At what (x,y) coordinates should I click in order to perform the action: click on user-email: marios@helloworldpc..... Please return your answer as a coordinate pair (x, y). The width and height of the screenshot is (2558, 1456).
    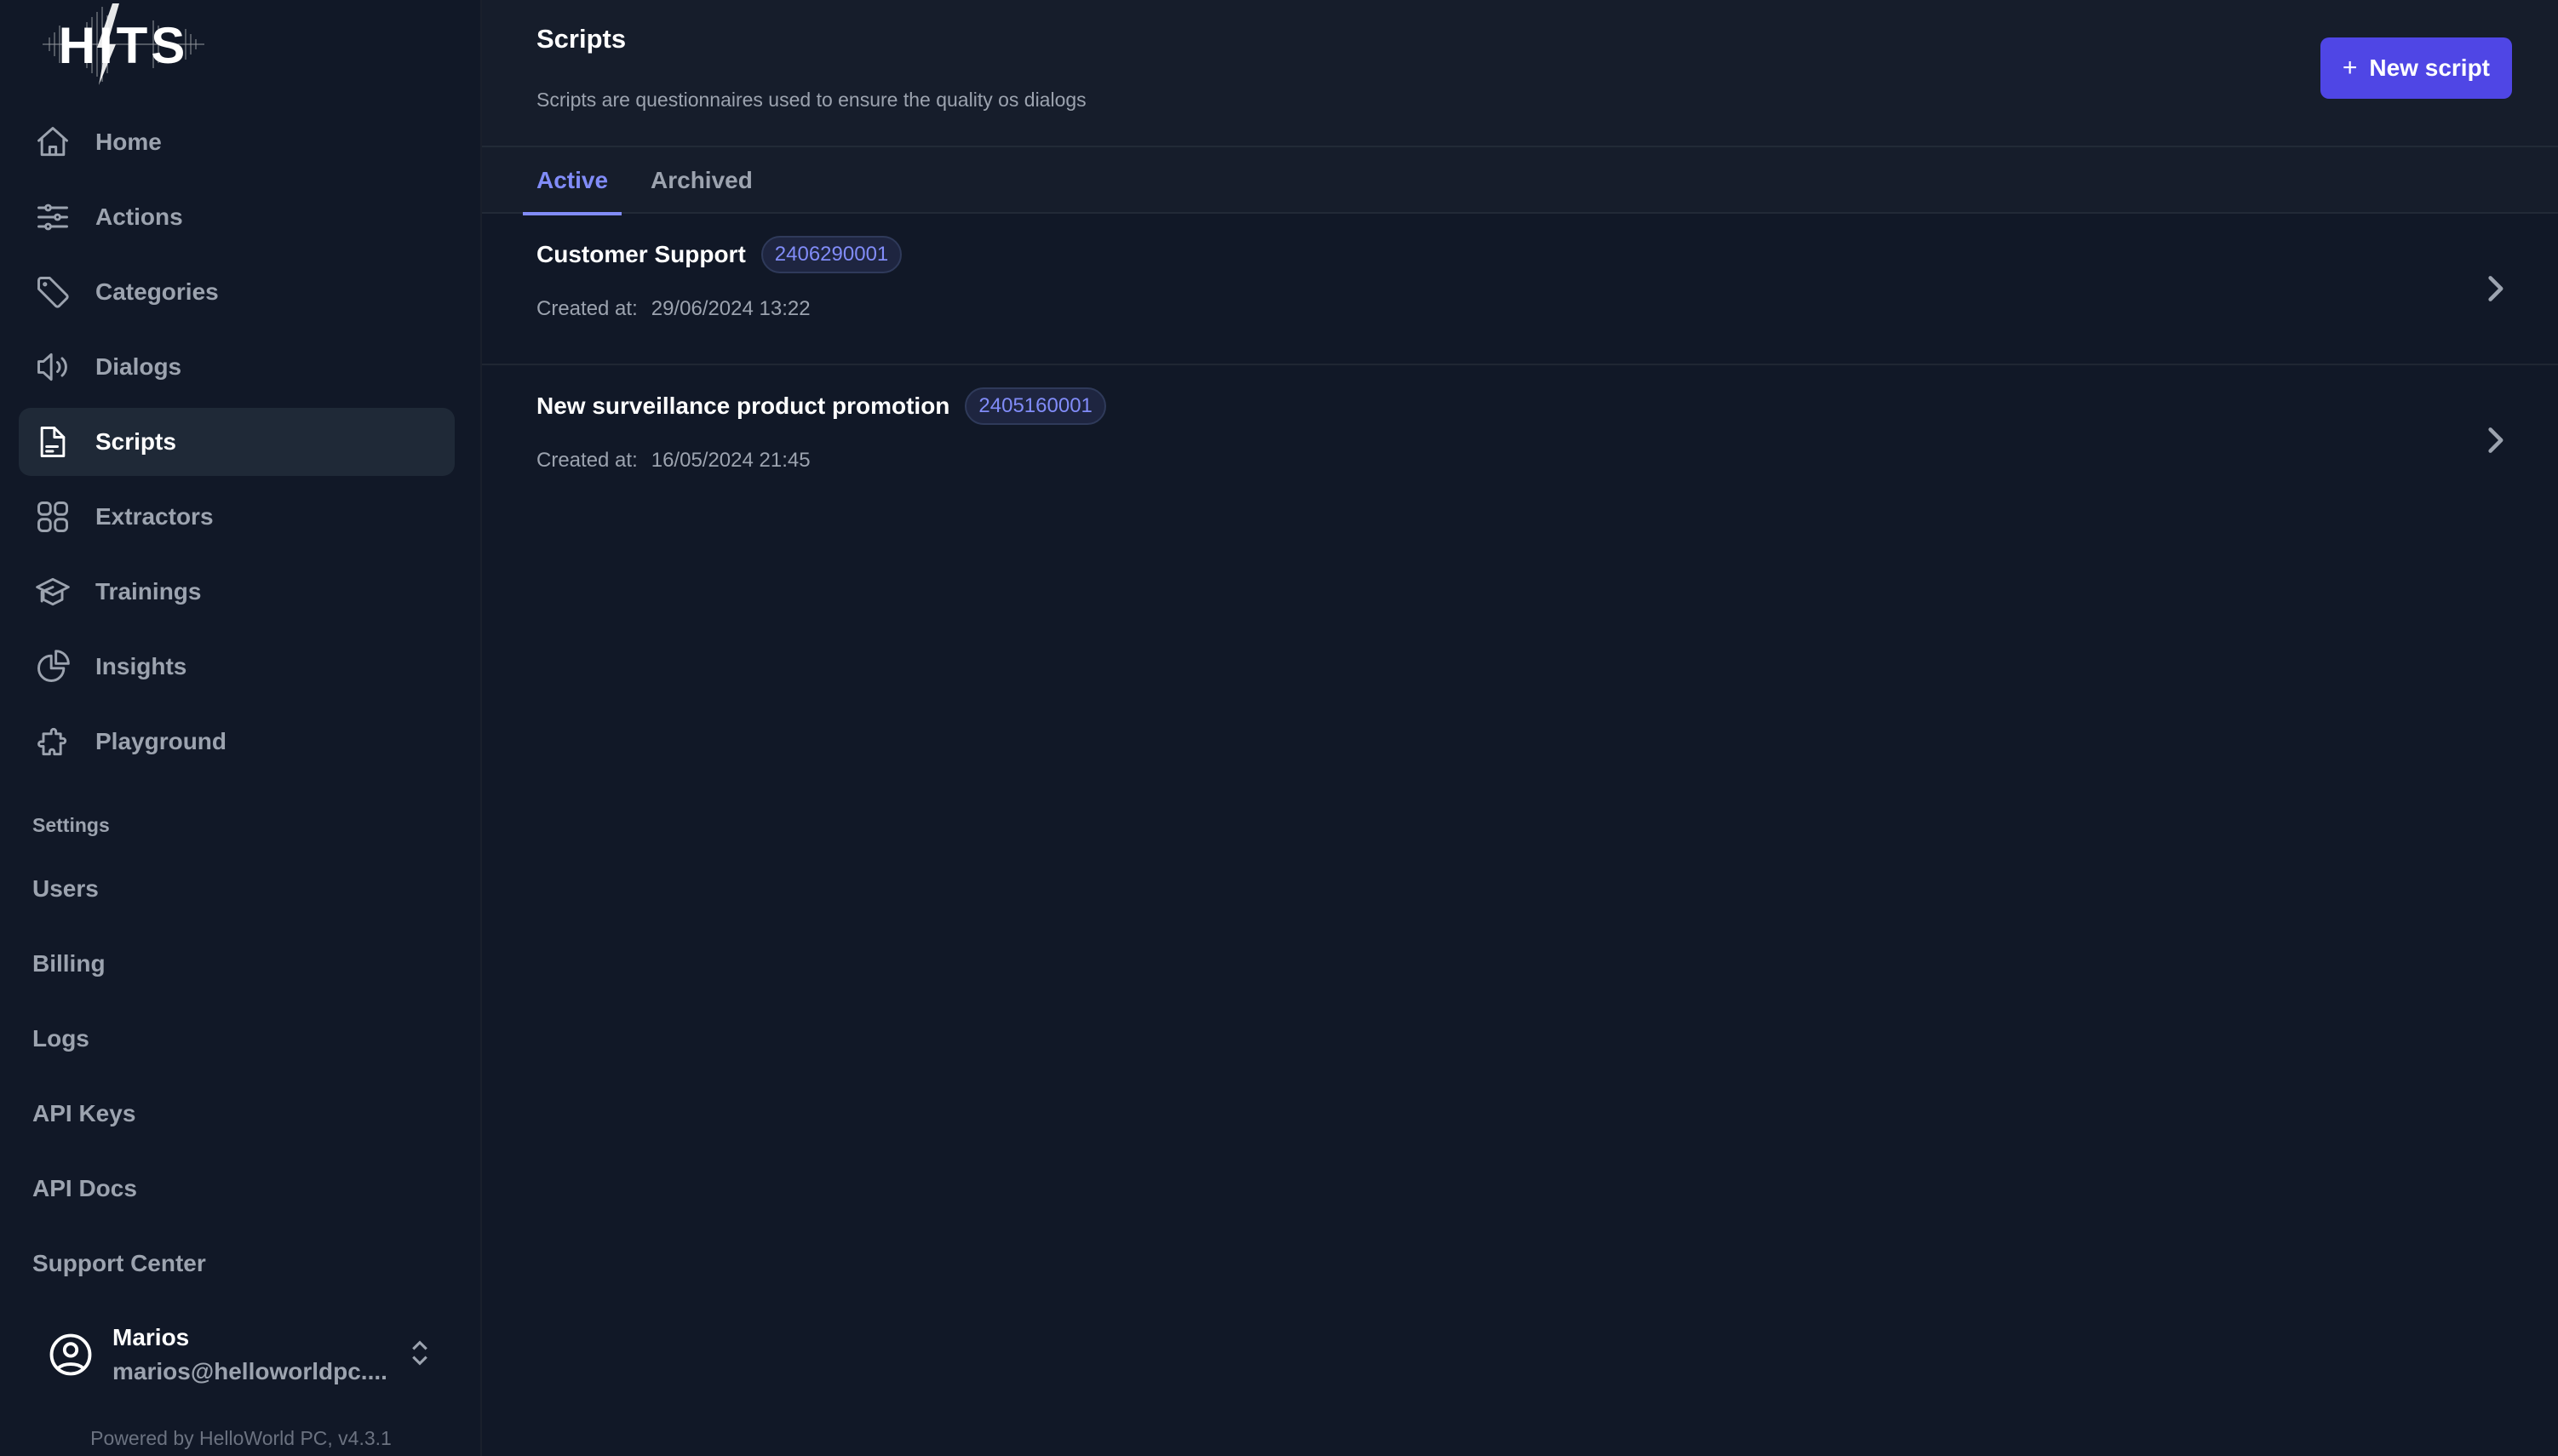
    Looking at the image, I should click on (250, 1371).